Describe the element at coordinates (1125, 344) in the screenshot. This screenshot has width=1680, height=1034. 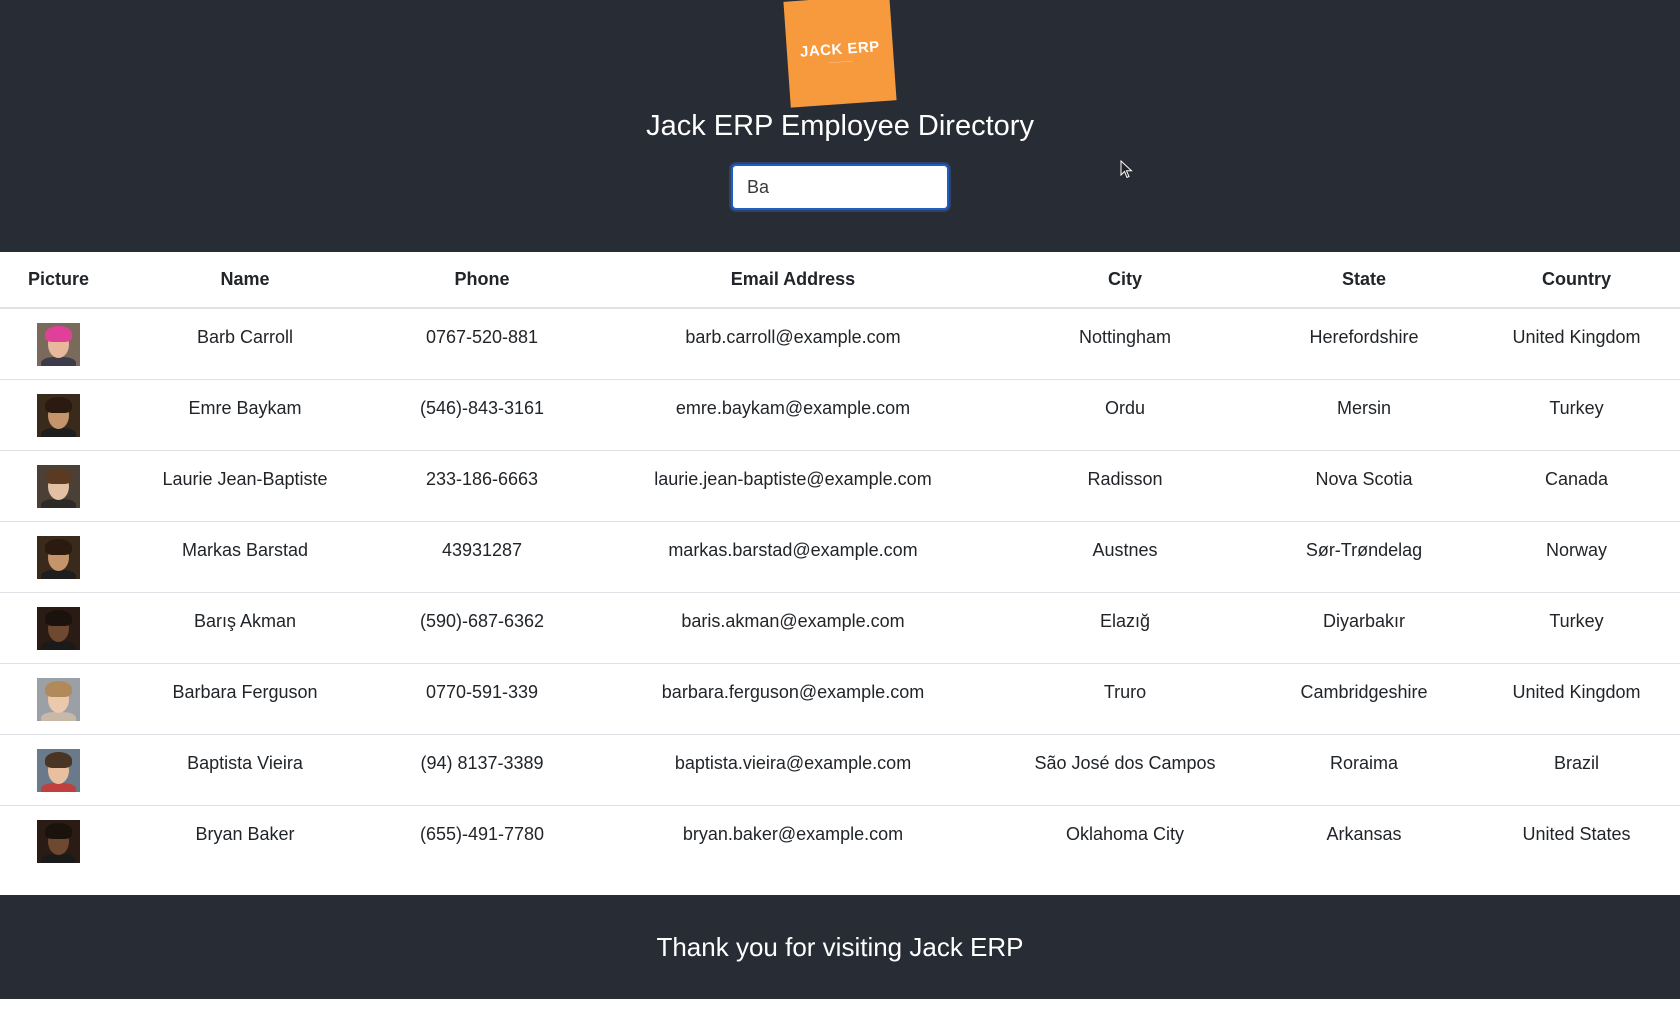
I see `city-cell: Nottingham` at that location.